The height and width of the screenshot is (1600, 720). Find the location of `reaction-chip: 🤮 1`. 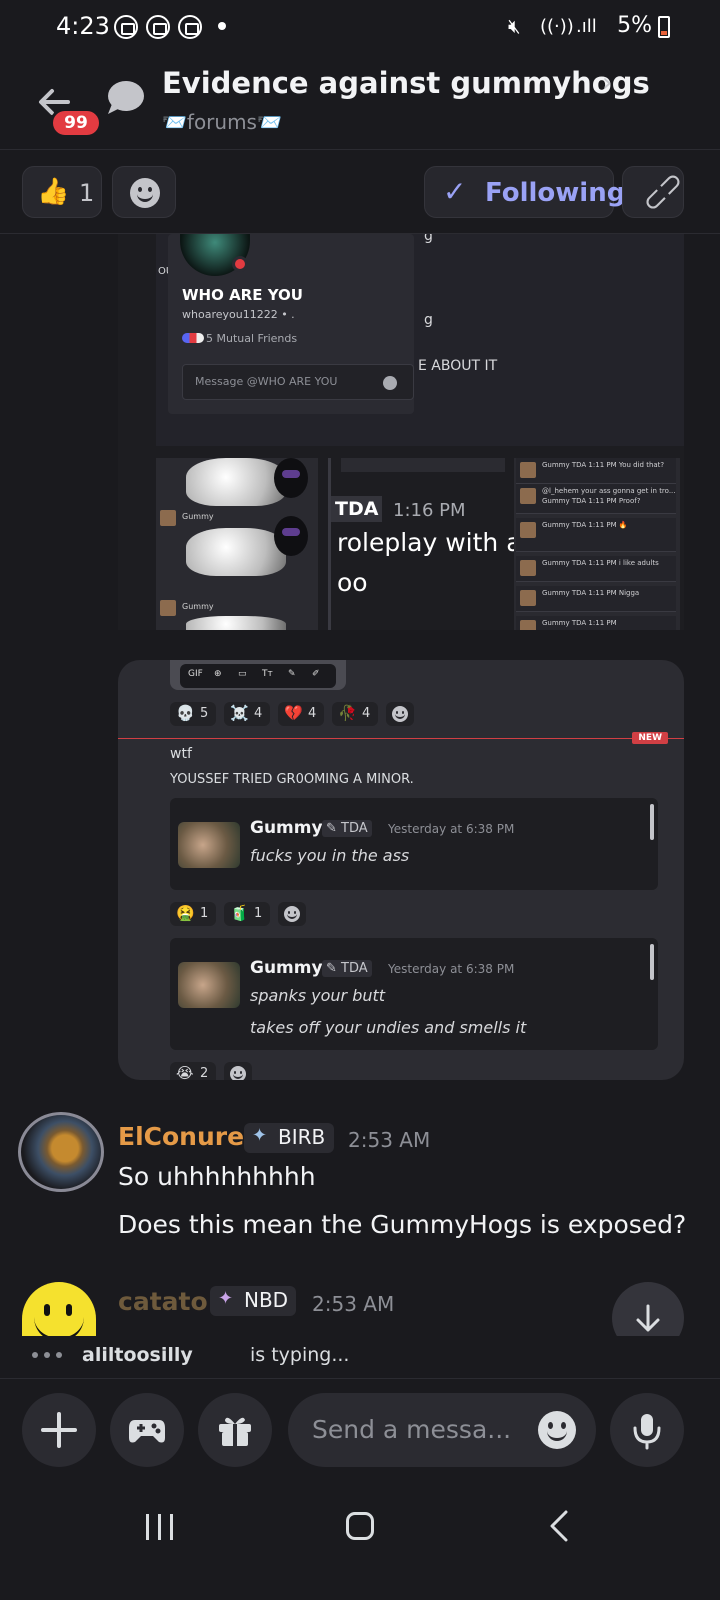

reaction-chip: 🤮 1 is located at coordinates (193, 914).